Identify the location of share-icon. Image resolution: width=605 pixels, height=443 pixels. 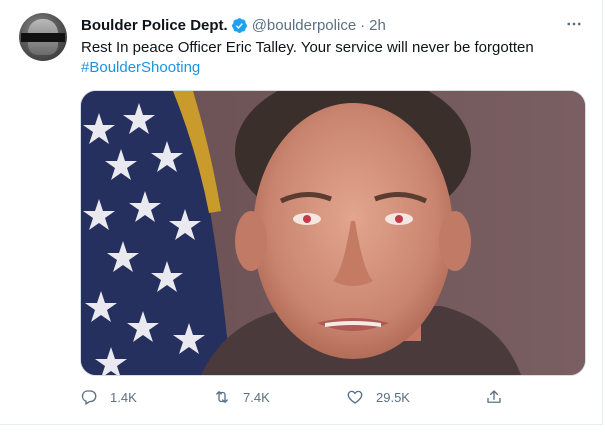
(494, 396).